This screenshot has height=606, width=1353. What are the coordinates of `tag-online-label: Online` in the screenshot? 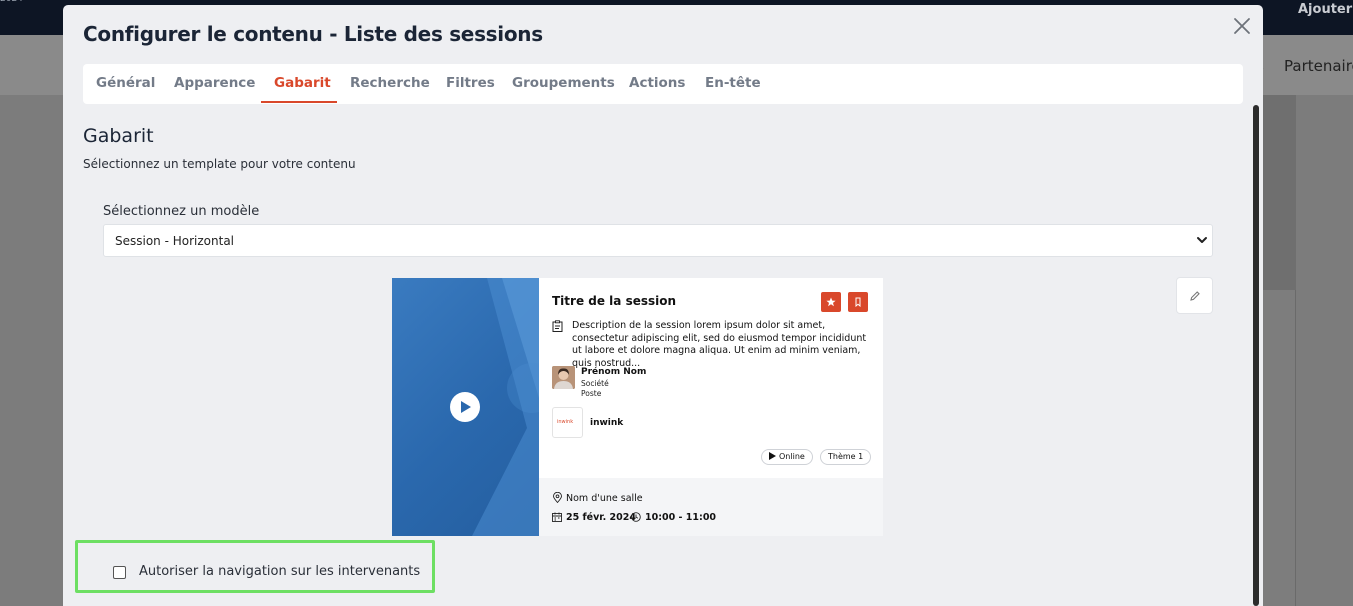 It's located at (792, 456).